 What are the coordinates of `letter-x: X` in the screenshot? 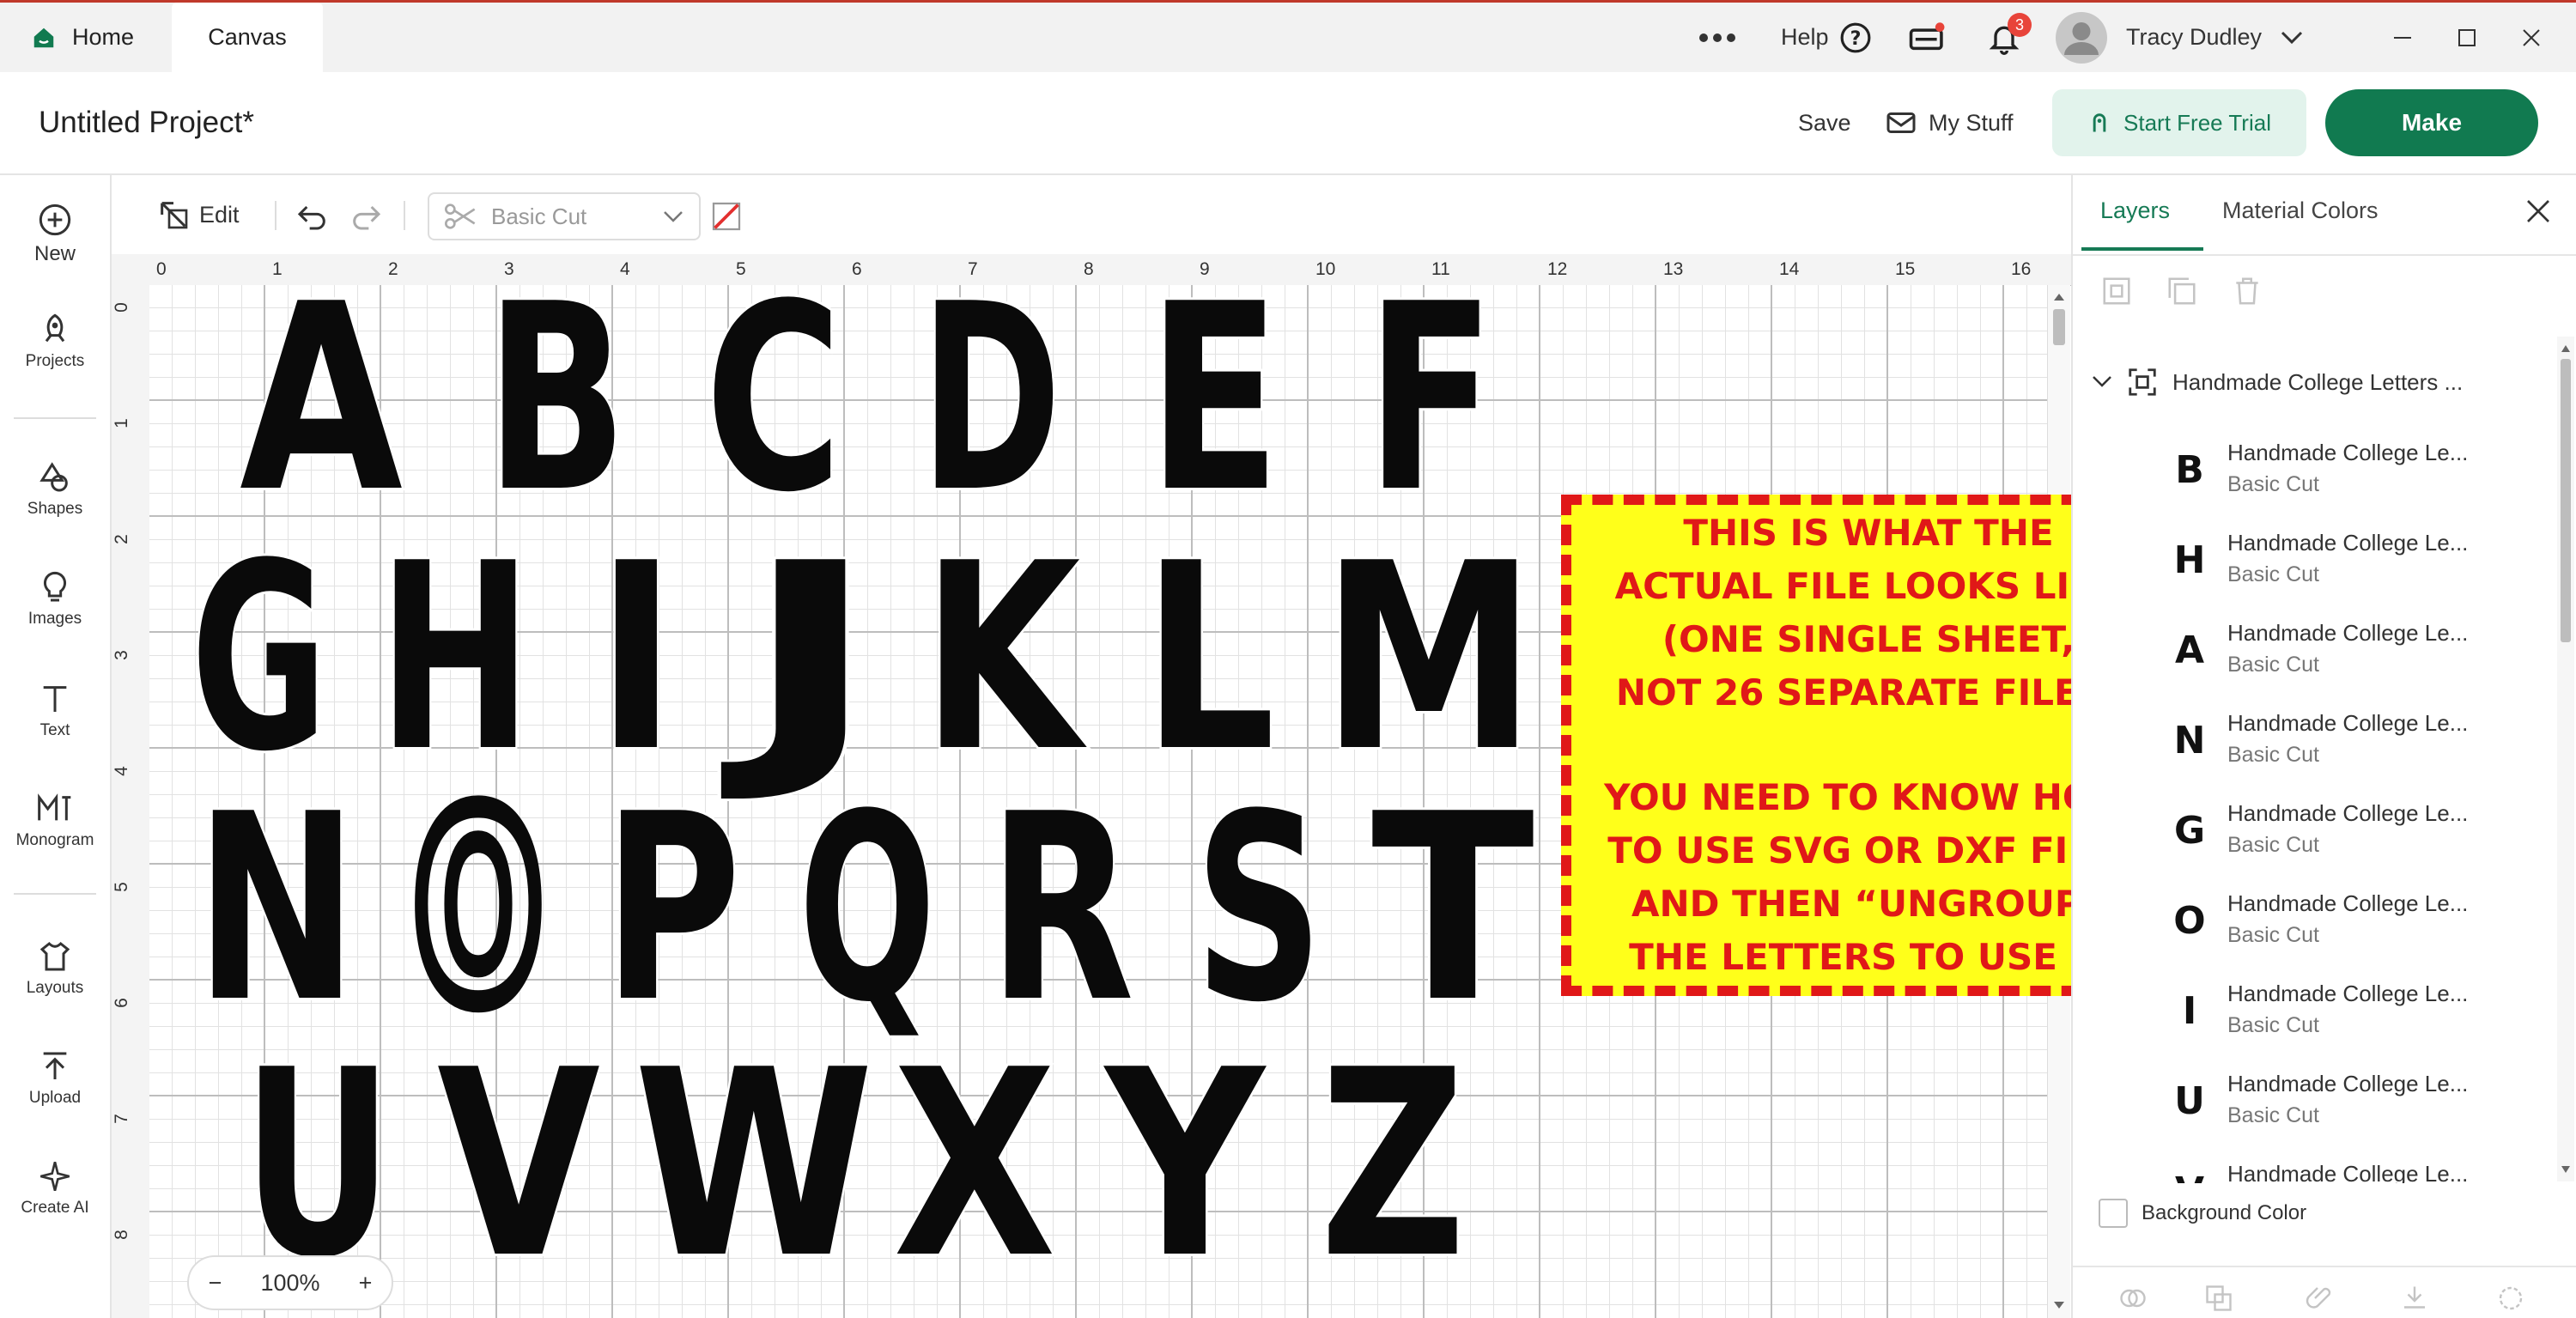 It's located at (974, 1164).